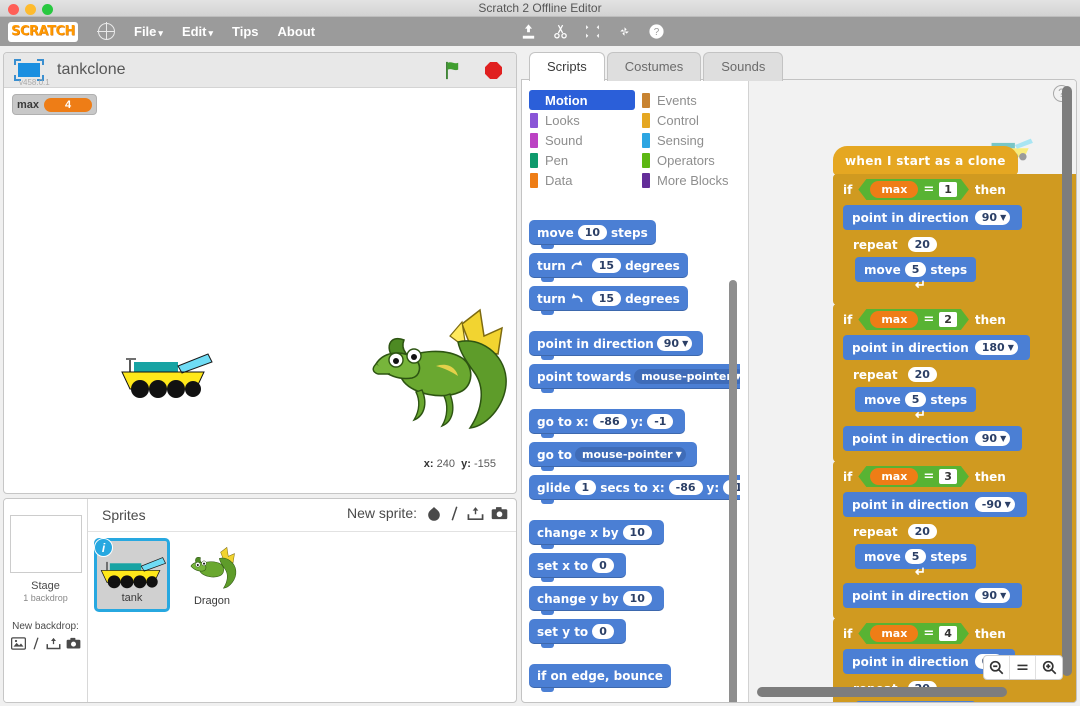  Describe the element at coordinates (630, 454) in the screenshot. I see `block-dropdown: mouse-pointer▼` at that location.